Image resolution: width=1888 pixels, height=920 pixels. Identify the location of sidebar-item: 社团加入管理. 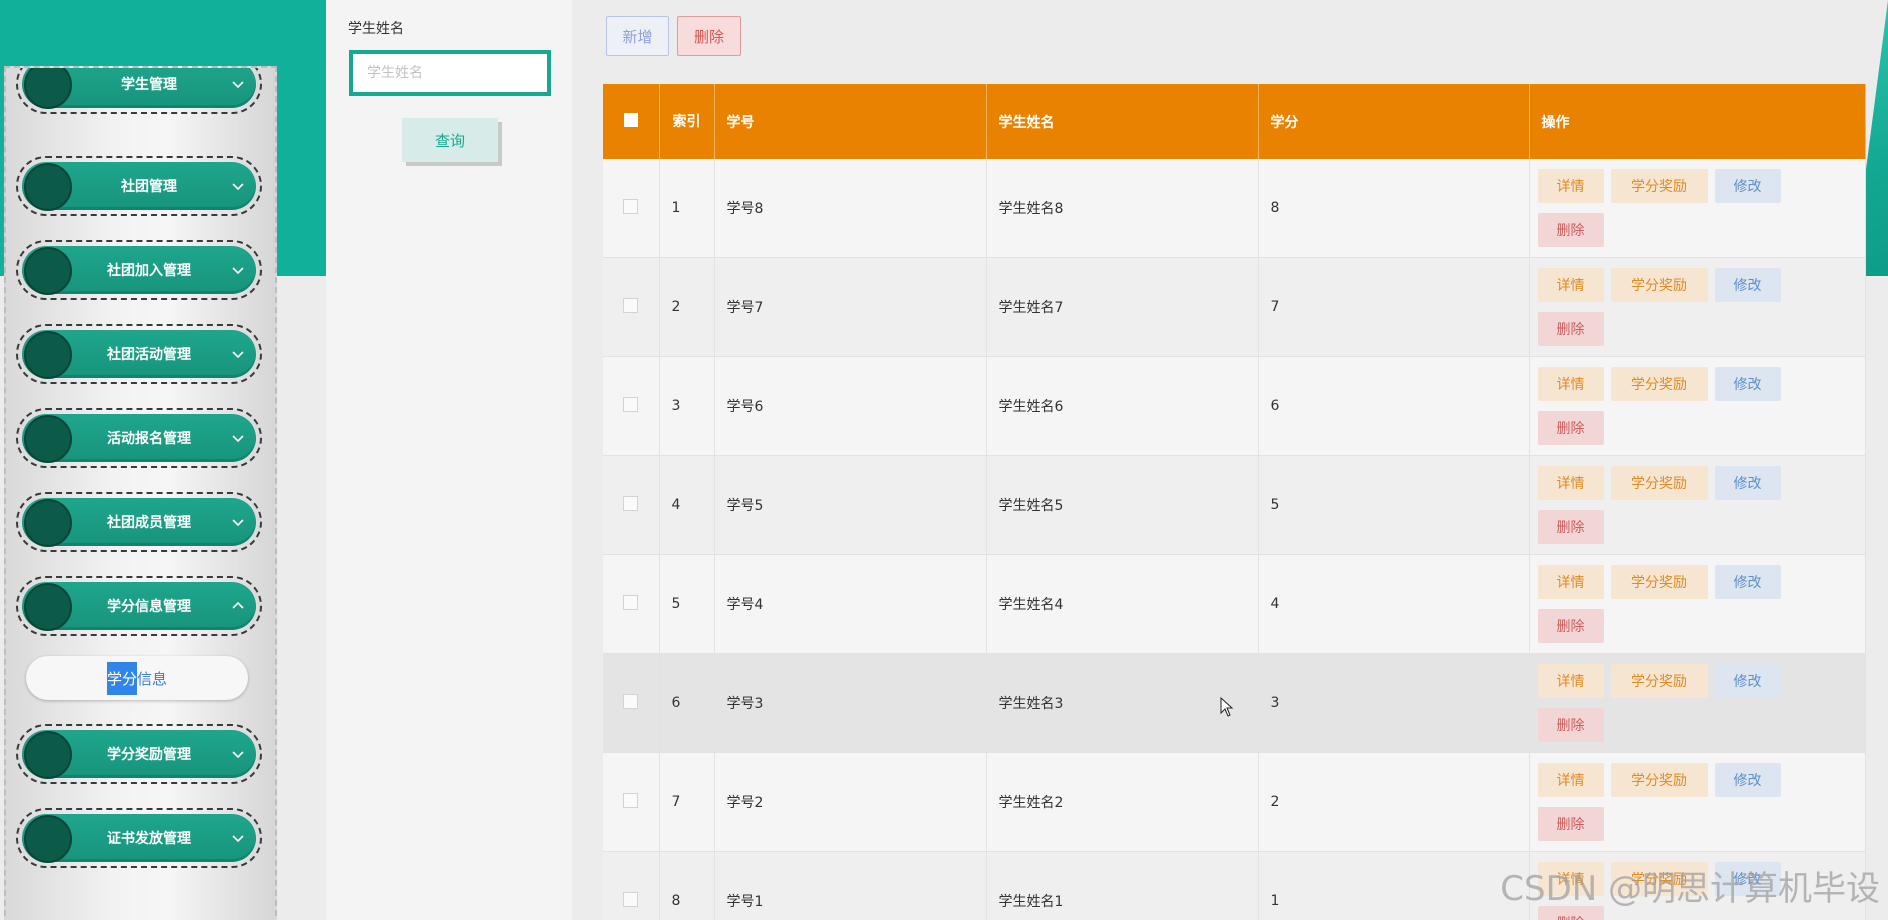
(139, 270).